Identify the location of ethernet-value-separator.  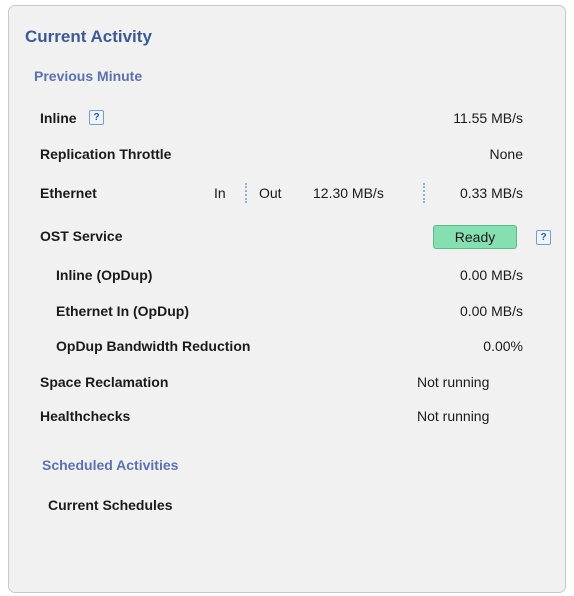
(424, 193).